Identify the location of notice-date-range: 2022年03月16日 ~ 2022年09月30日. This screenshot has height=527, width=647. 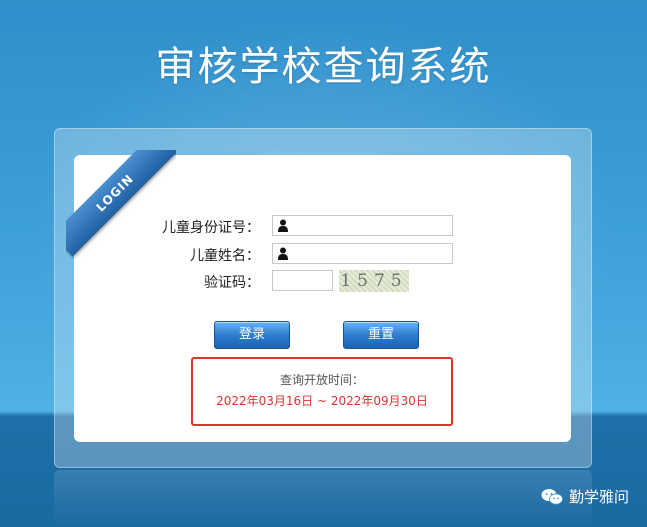
(322, 401).